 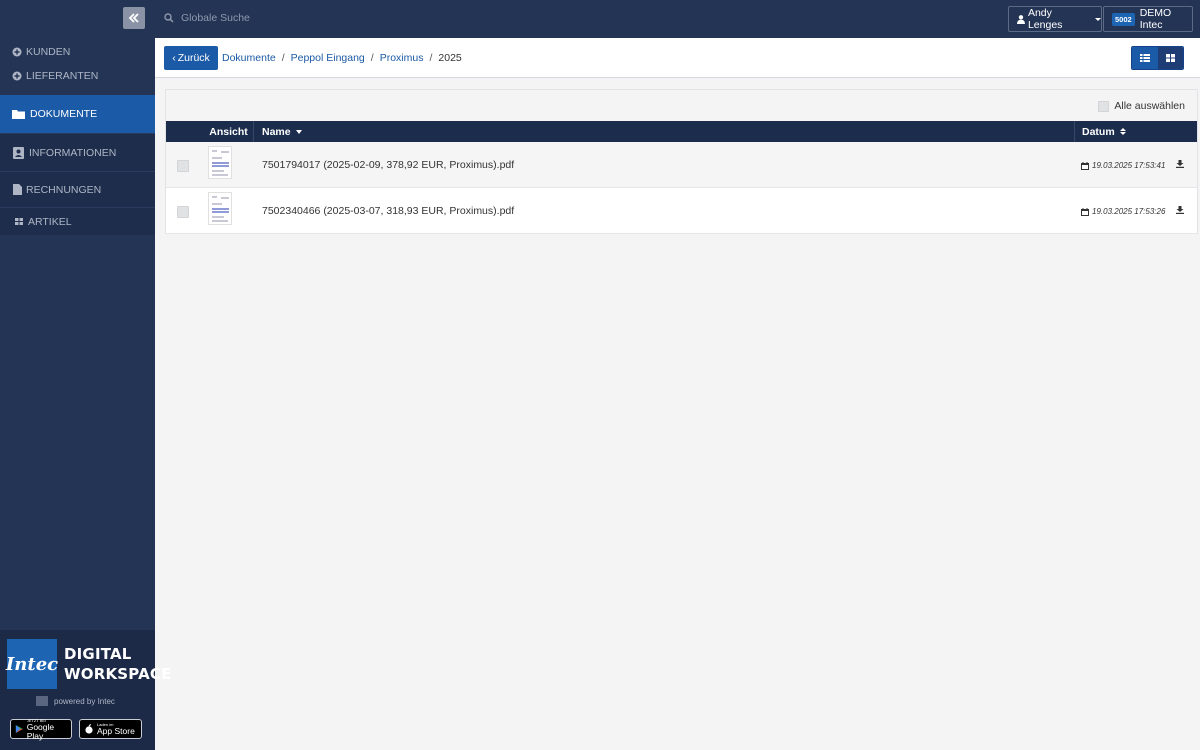 What do you see at coordinates (110, 729) in the screenshot?
I see `app-store-badge: Laden im App Store` at bounding box center [110, 729].